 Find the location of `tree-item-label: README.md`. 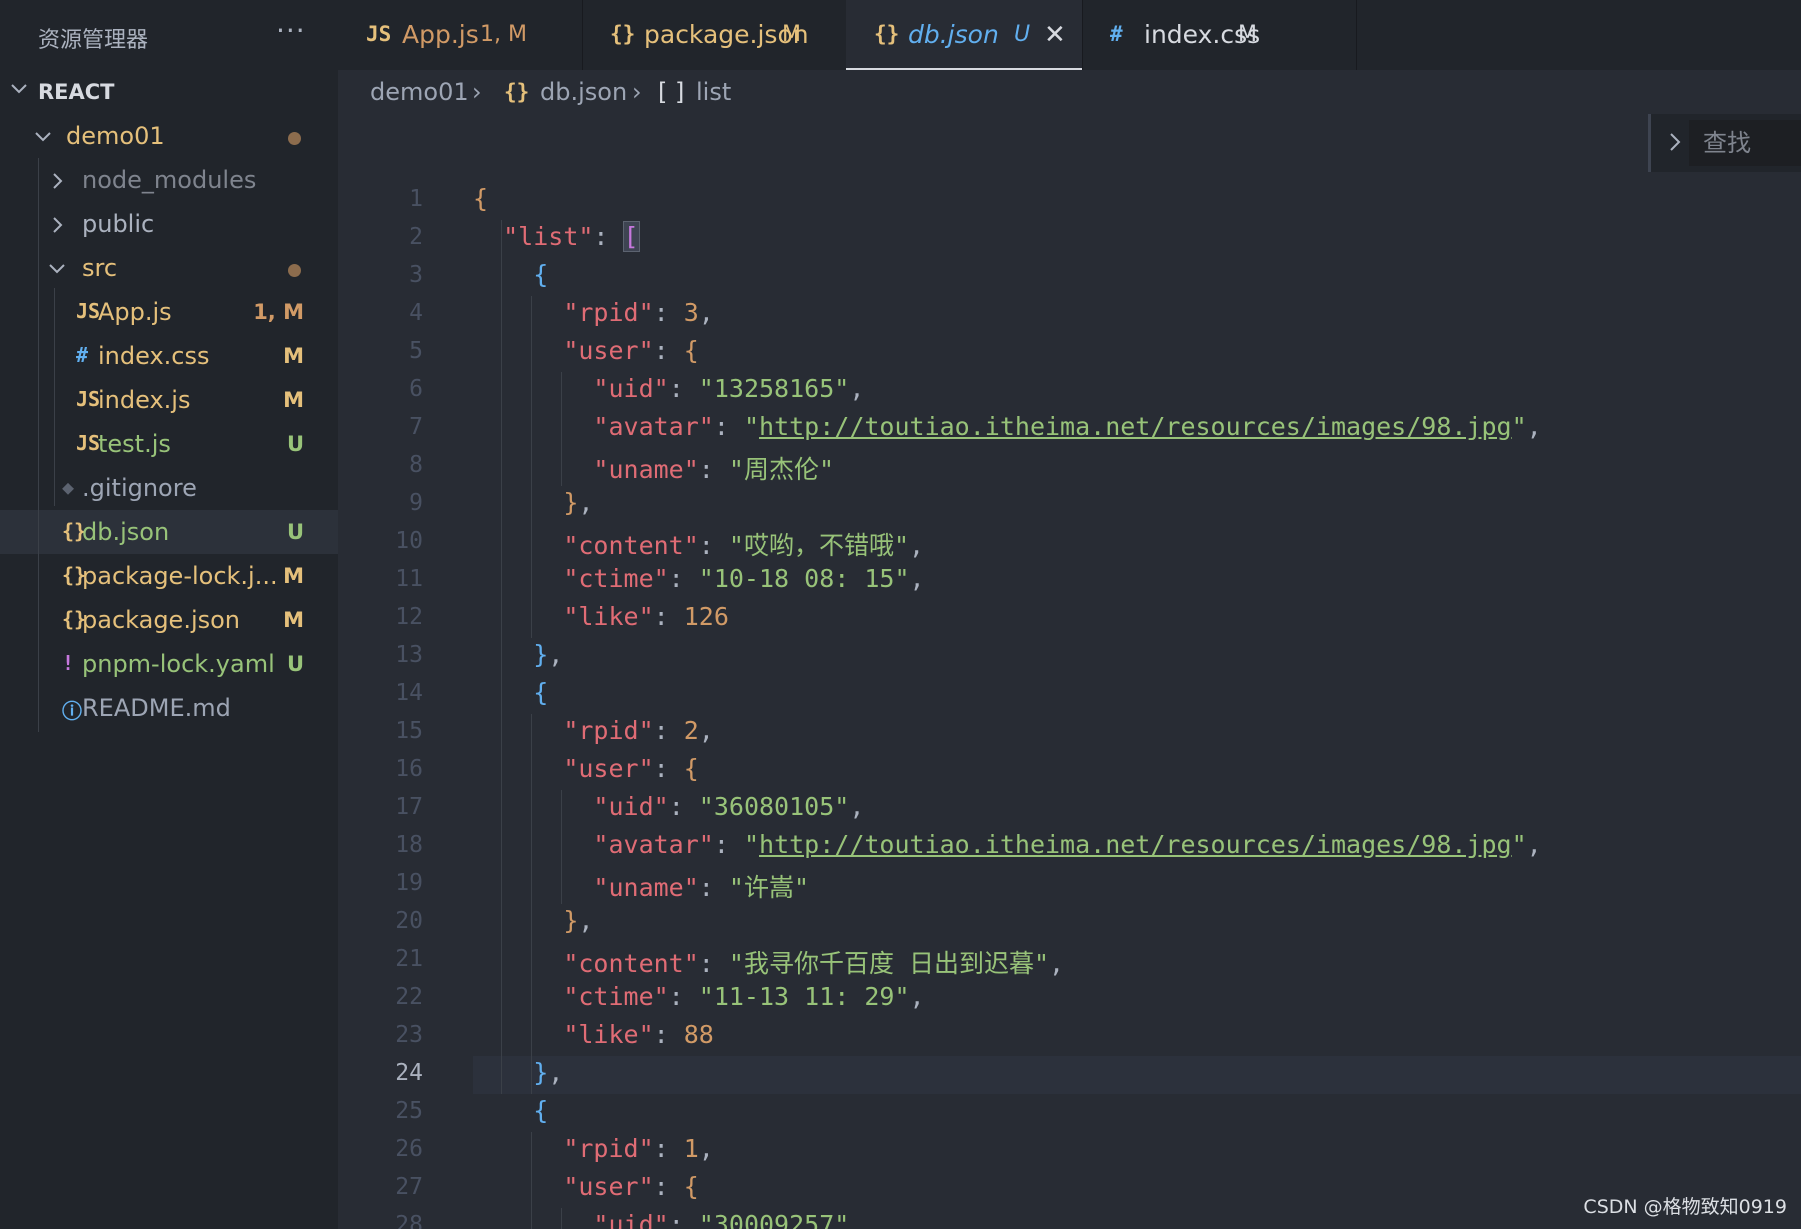

tree-item-label: README.md is located at coordinates (156, 708).